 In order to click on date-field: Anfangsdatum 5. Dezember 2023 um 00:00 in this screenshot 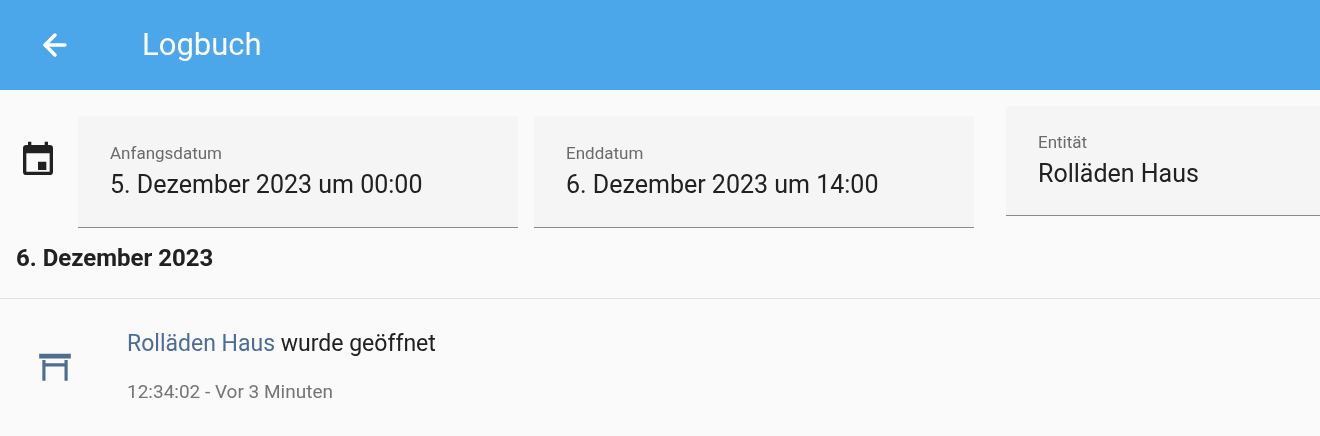, I will do `click(298, 172)`.